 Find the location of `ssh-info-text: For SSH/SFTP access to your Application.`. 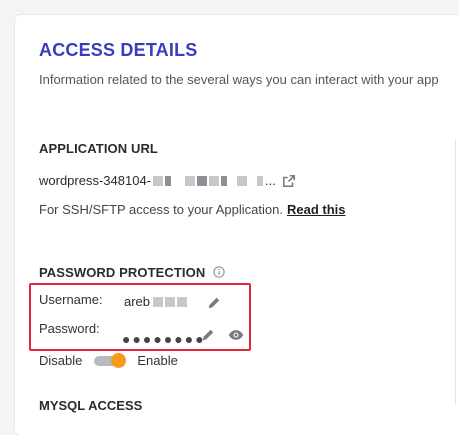

ssh-info-text: For SSH/SFTP access to your Application. is located at coordinates (161, 209).